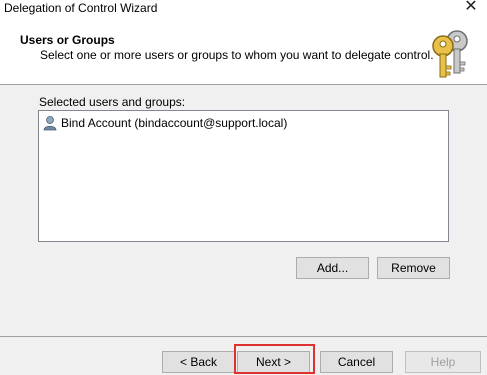 The image size is (487, 375). Describe the element at coordinates (198, 362) in the screenshot. I see `back-button: < Back` at that location.